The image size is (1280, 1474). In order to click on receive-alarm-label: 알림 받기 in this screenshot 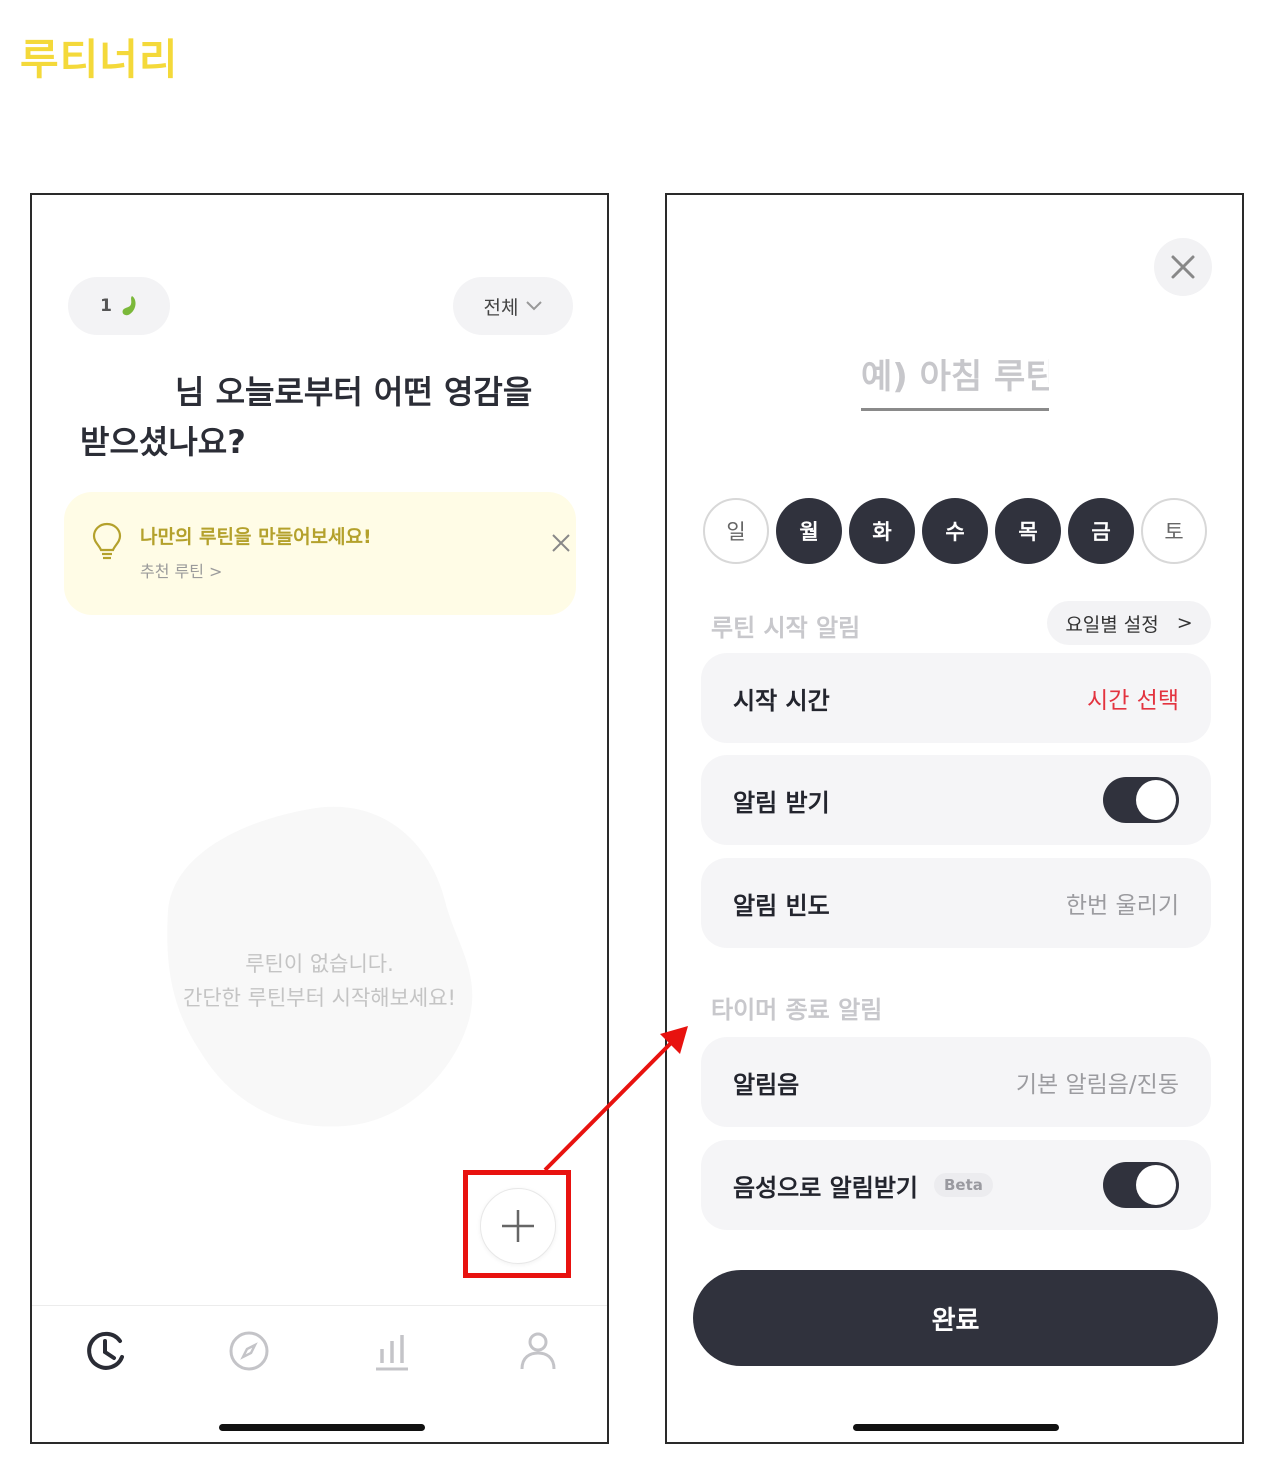, I will do `click(781, 802)`.